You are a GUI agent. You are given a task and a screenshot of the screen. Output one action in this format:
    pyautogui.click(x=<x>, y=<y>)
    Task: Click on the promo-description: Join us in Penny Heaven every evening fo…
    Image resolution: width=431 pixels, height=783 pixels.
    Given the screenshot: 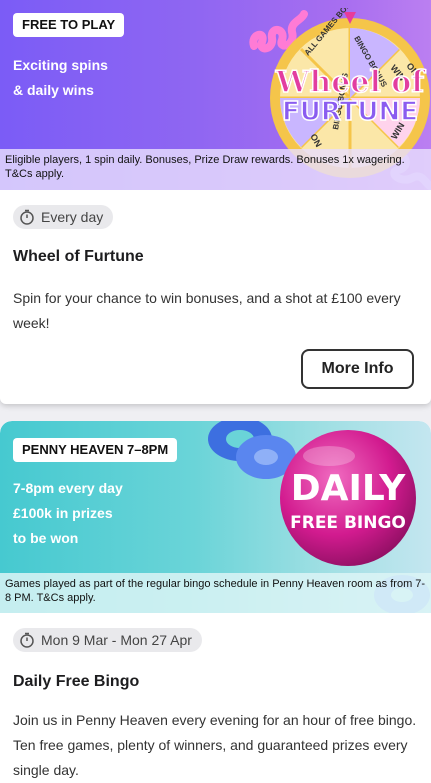 What is the action you would take?
    pyautogui.click(x=215, y=745)
    